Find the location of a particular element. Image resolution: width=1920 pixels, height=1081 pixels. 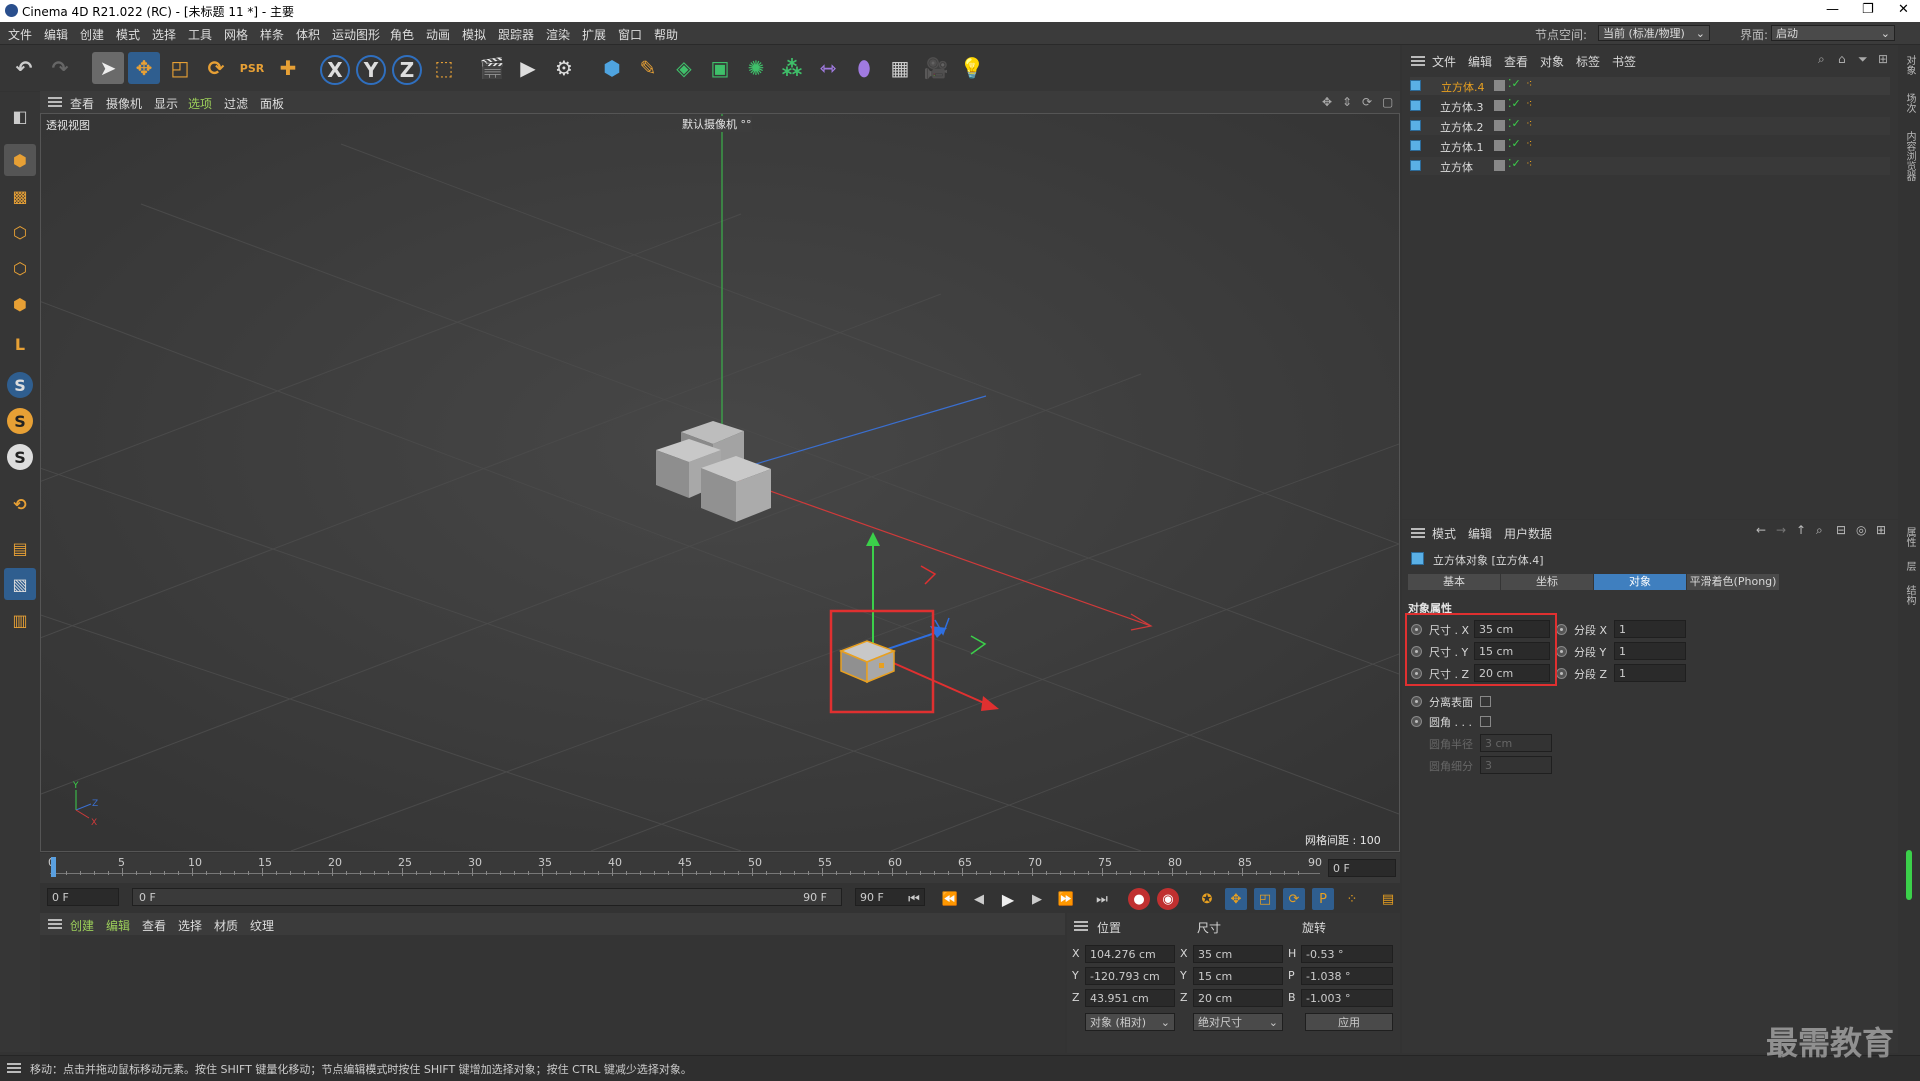

rot-h-field: -0.53 ° is located at coordinates (1347, 954).